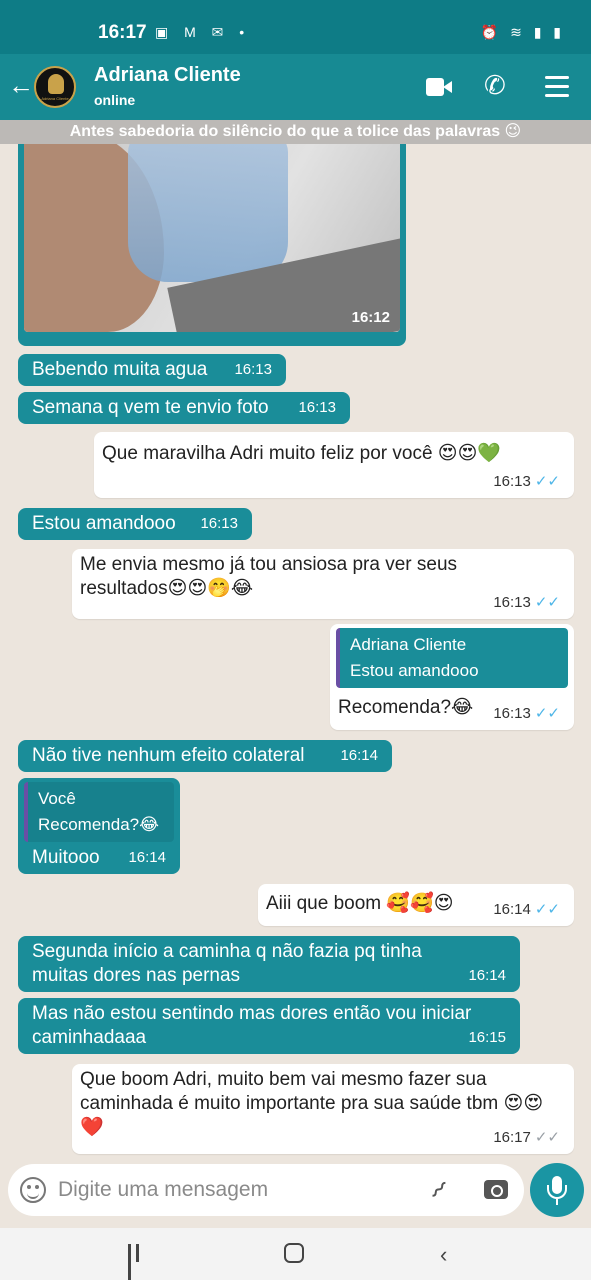 Image resolution: width=591 pixels, height=1280 pixels. What do you see at coordinates (57, 798) in the screenshot?
I see `quote-author: Você` at bounding box center [57, 798].